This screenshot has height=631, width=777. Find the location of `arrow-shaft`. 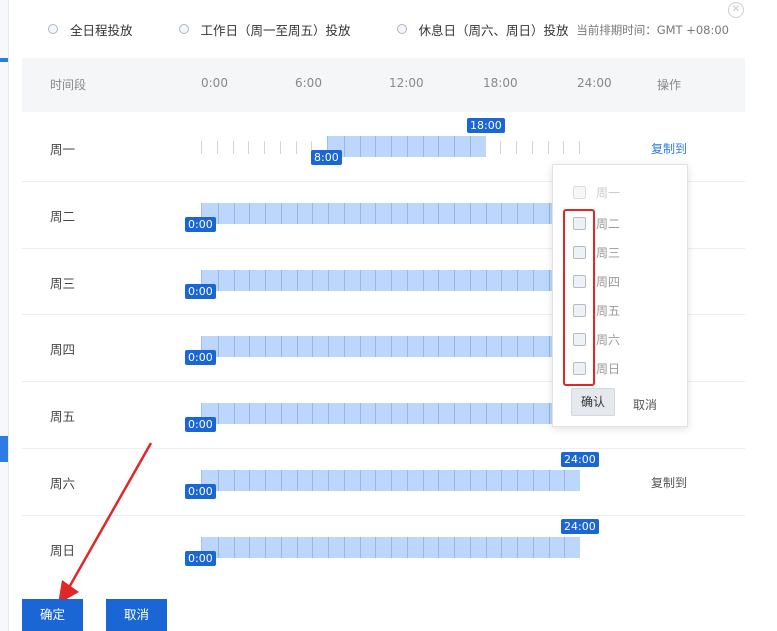

arrow-shaft is located at coordinates (109, 517).